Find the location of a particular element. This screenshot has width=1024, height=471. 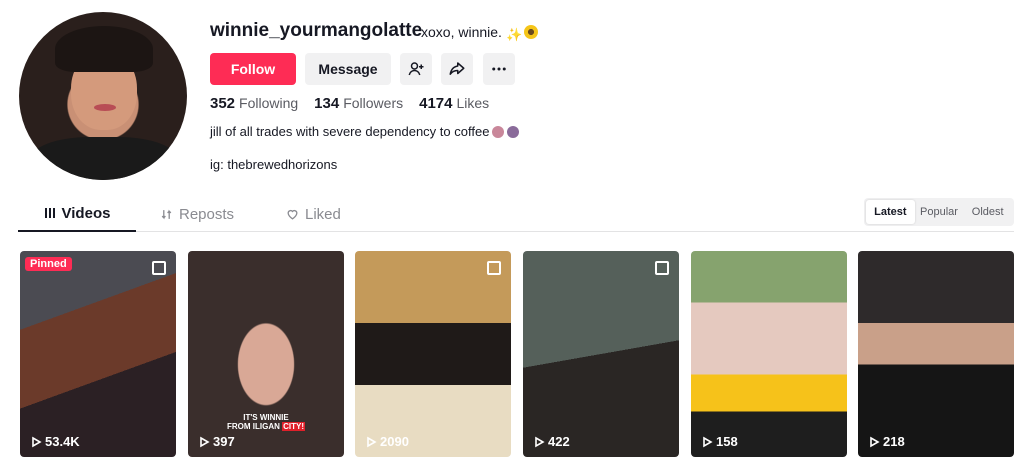

view-count: 397 is located at coordinates (216, 441).